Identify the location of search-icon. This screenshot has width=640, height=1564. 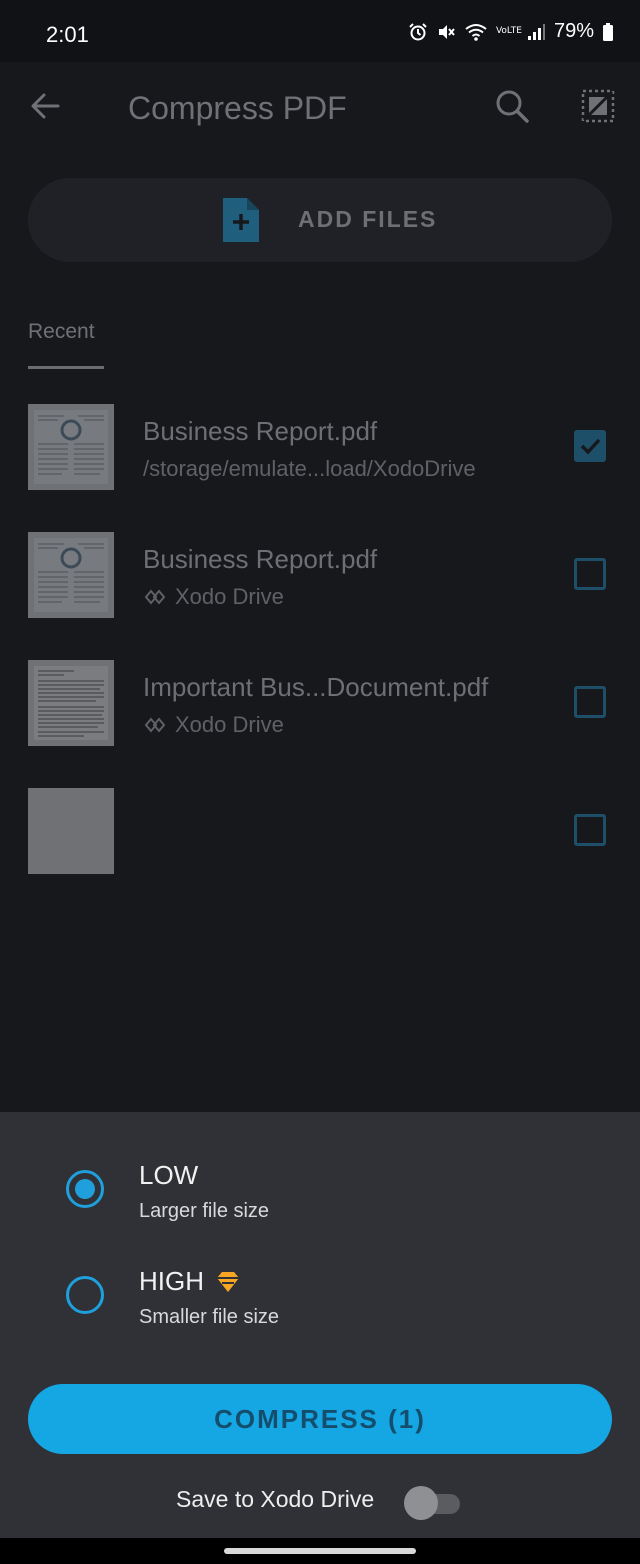
(512, 106).